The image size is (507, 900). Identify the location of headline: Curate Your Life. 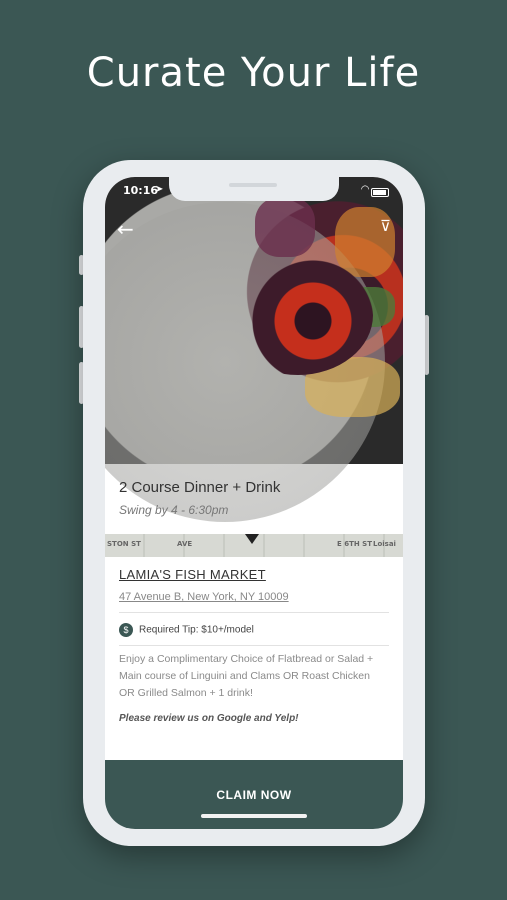
(253, 73).